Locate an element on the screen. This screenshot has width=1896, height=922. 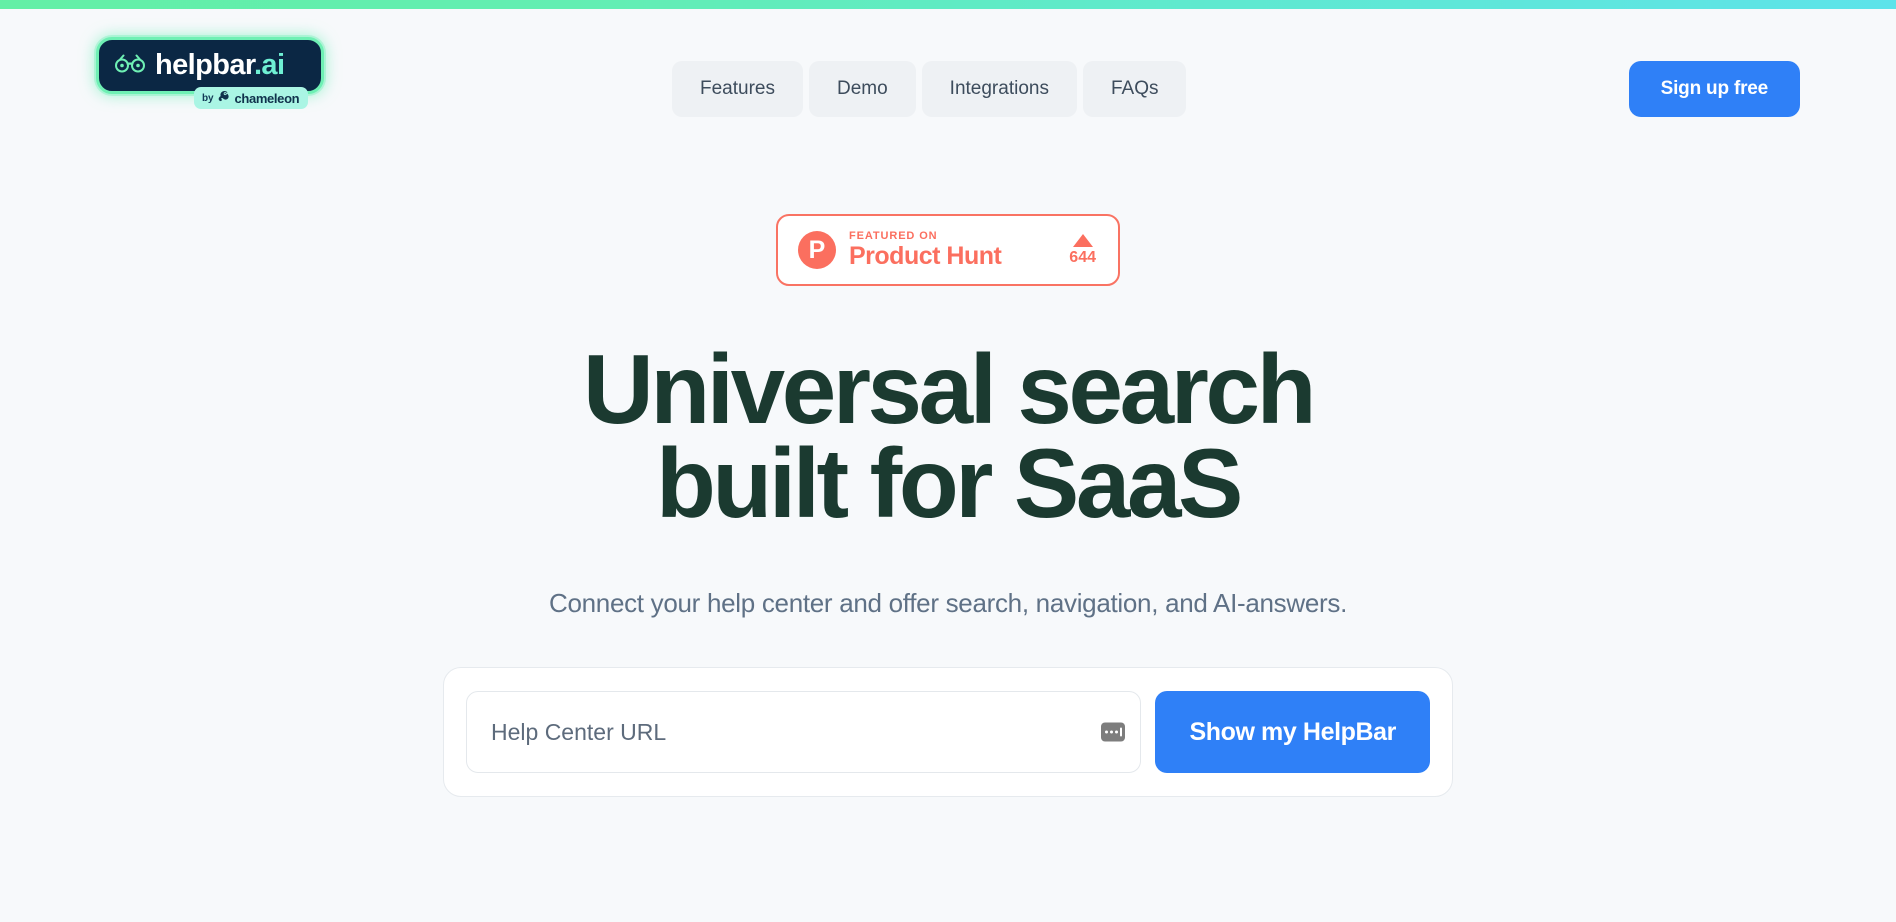
autofill-dots-icon is located at coordinates (1113, 732).